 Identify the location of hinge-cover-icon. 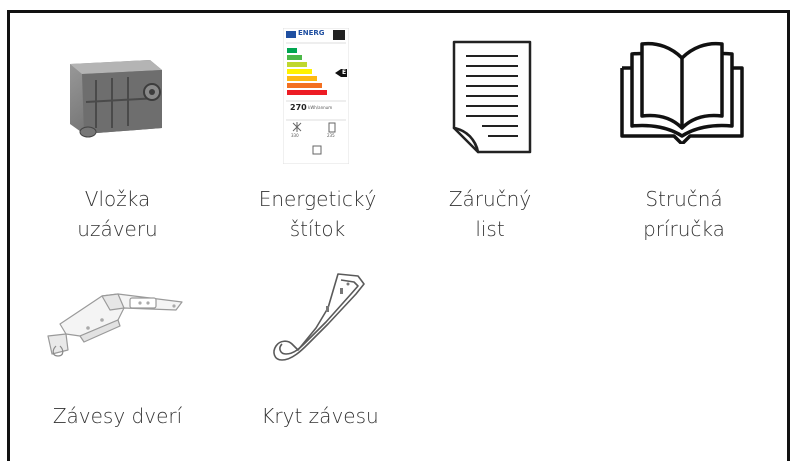
(318, 318).